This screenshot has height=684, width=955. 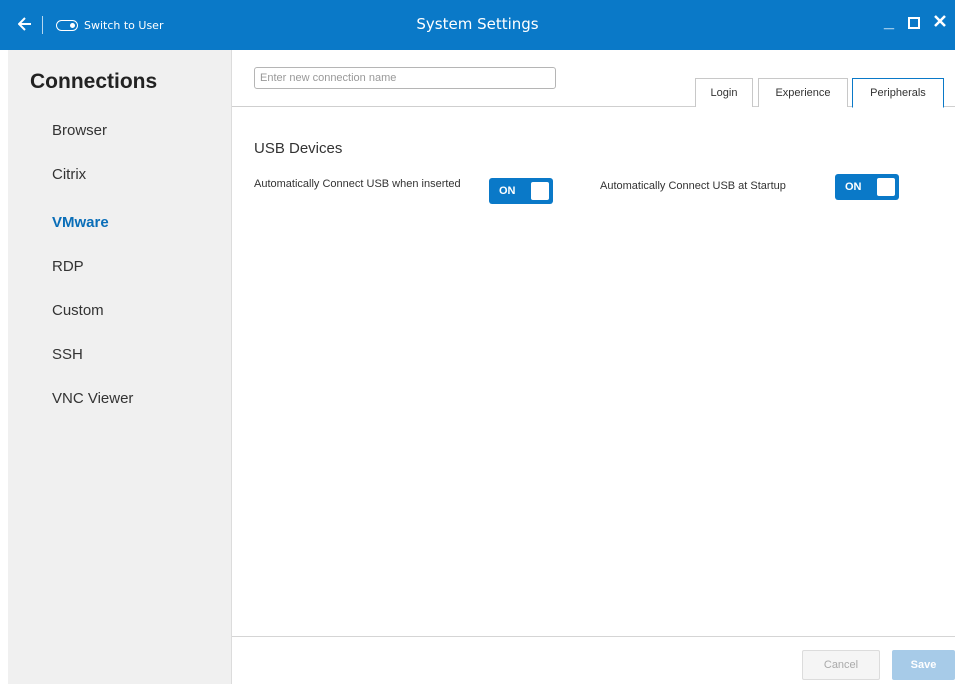 What do you see at coordinates (693, 186) in the screenshot?
I see `option-label-connect-usb-startup: Automatically Connect USB at Startup` at bounding box center [693, 186].